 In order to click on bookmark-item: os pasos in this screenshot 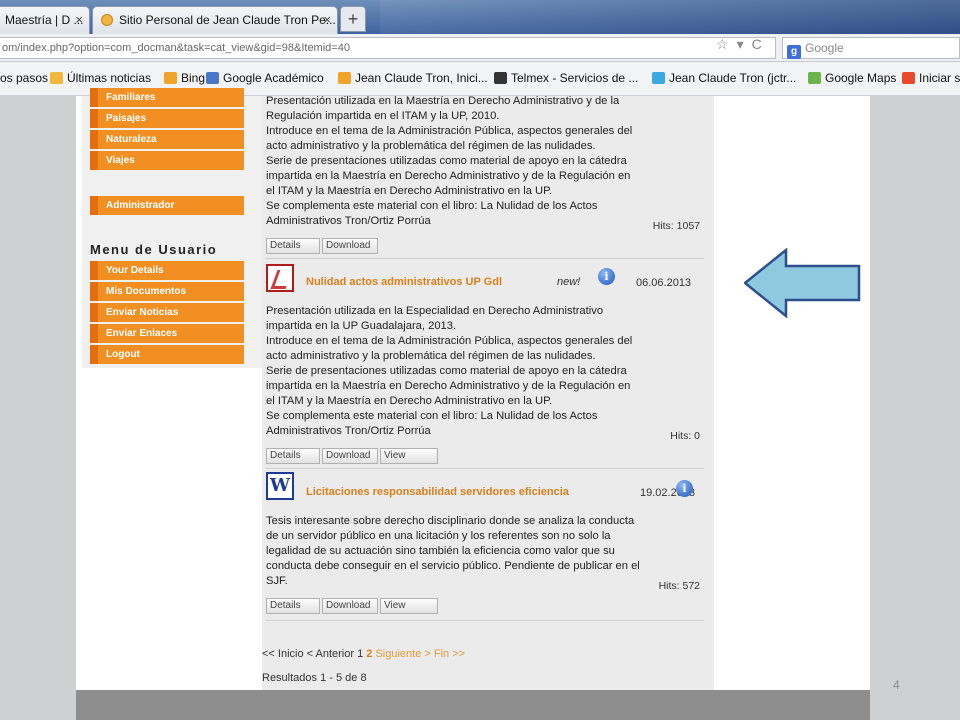, I will do `click(24, 78)`.